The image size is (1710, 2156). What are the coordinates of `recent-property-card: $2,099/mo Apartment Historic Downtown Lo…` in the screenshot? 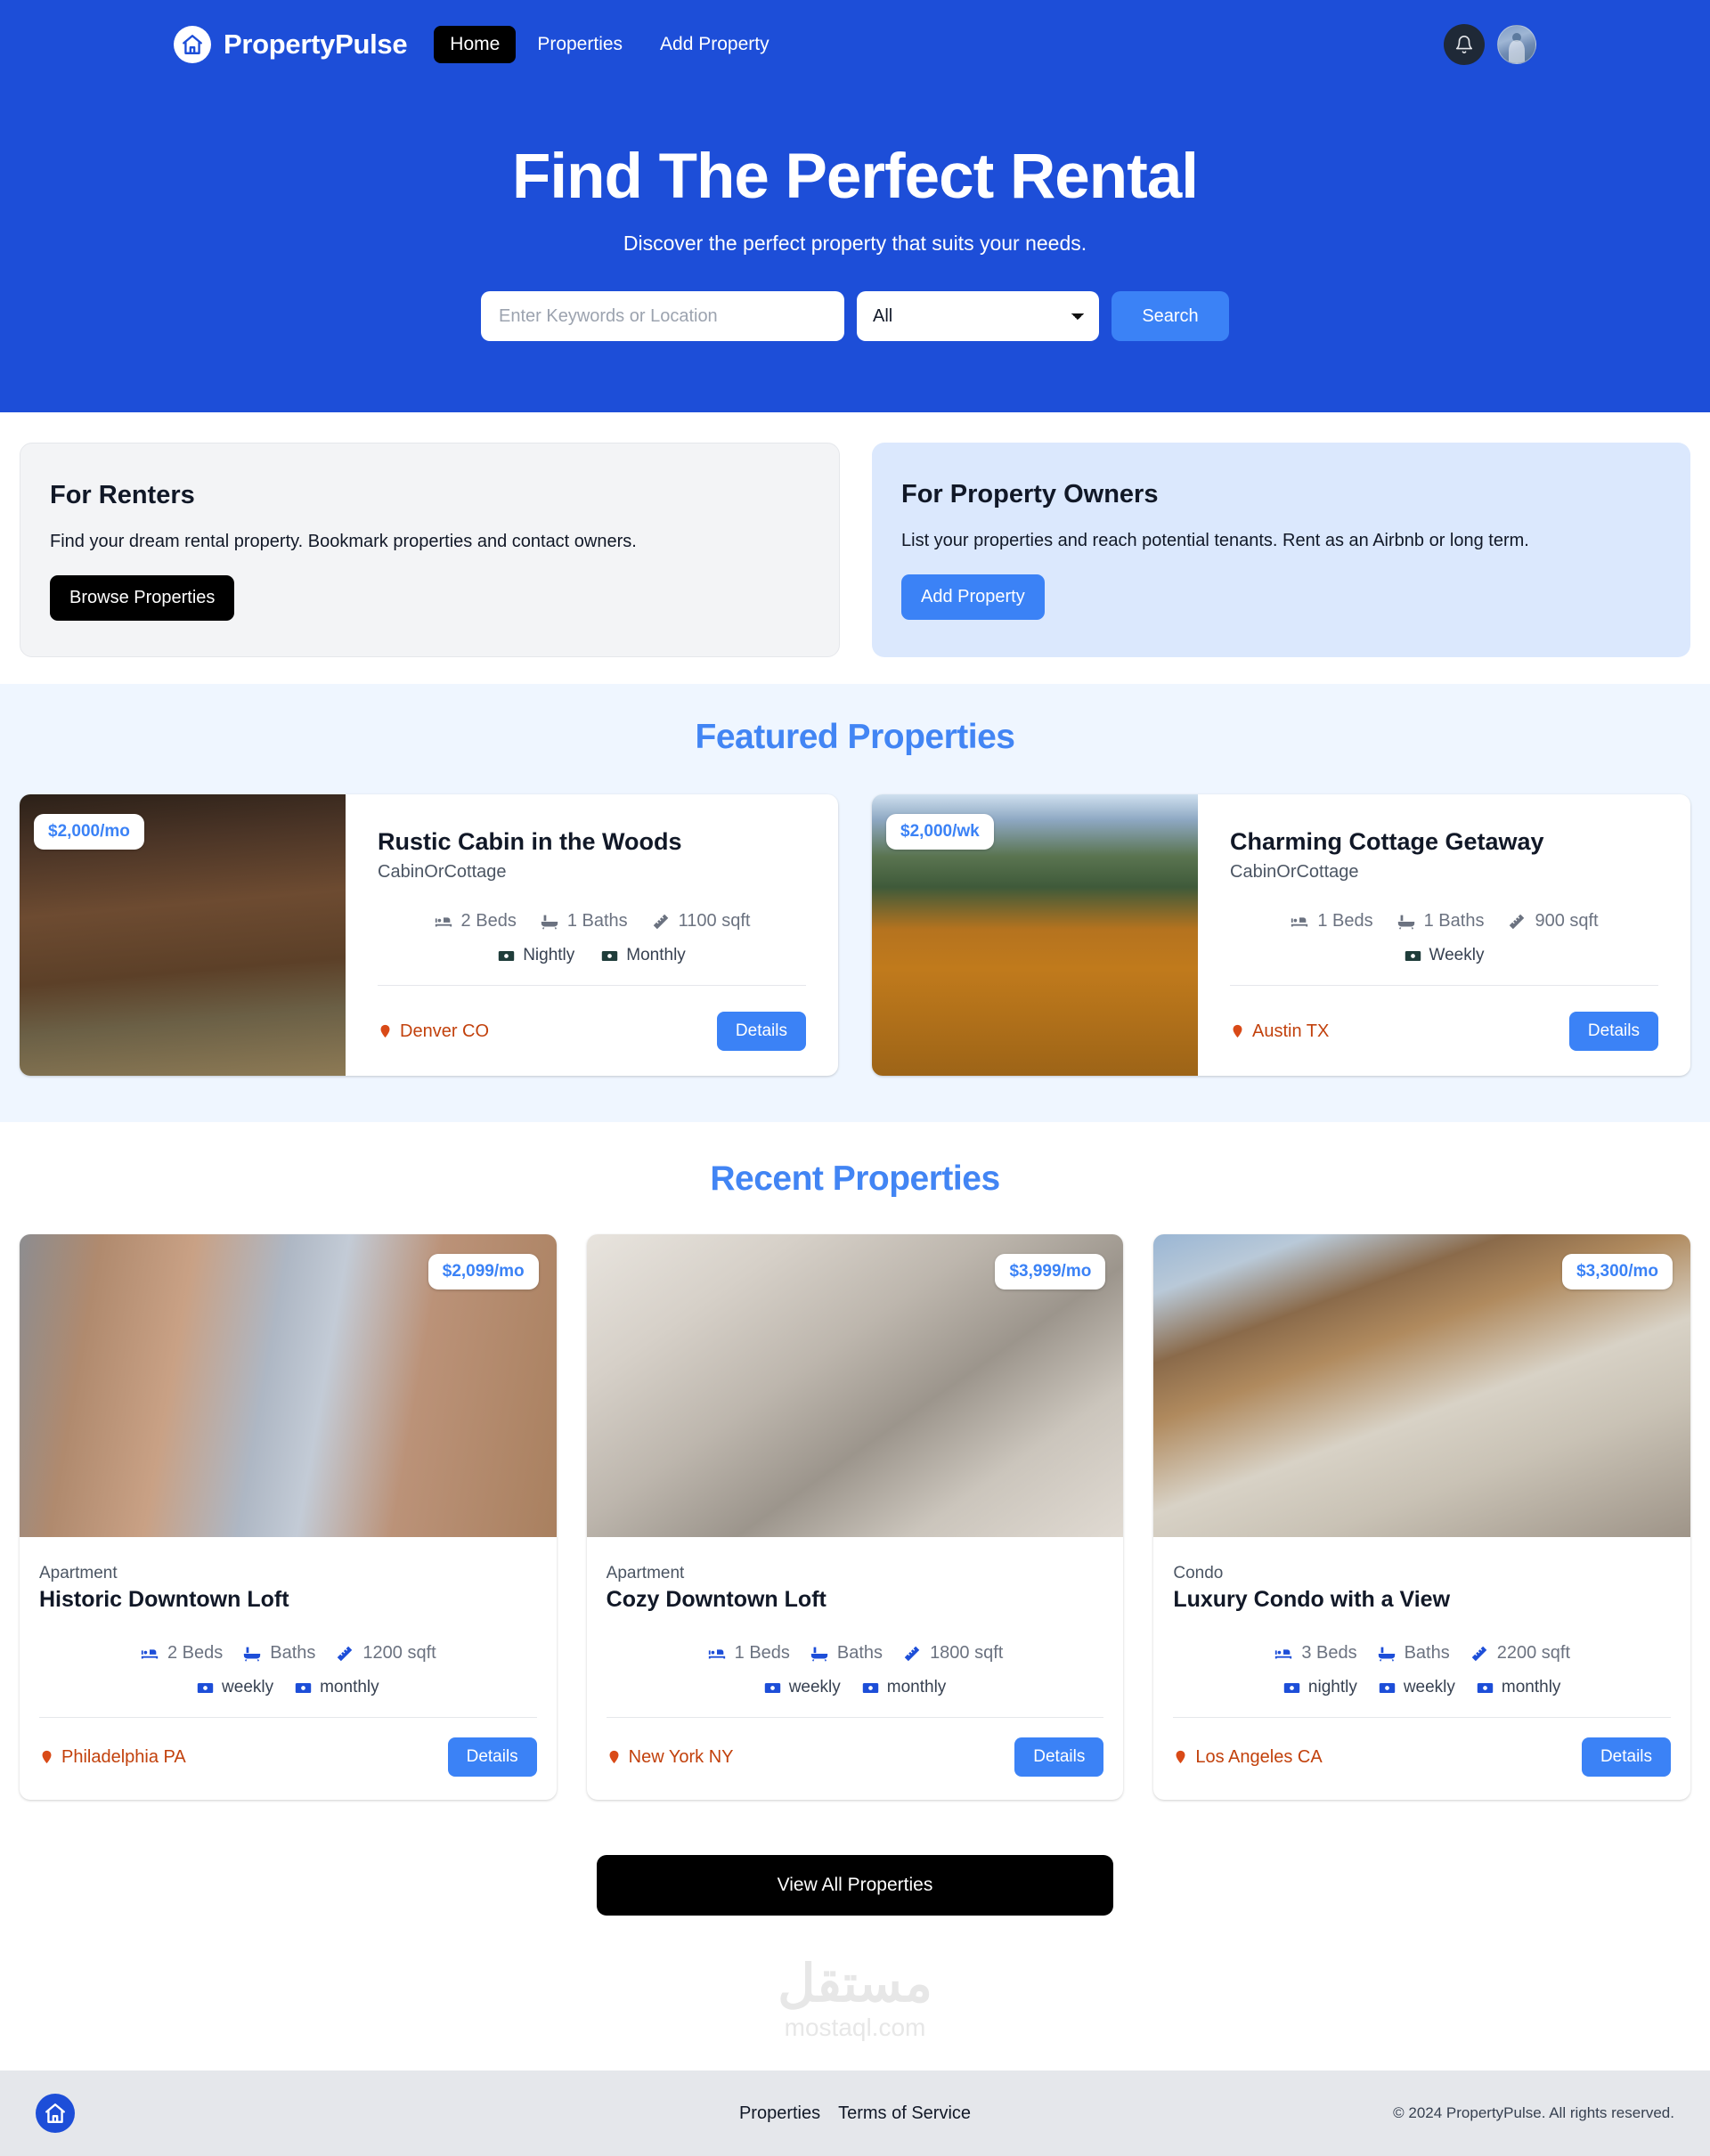 It's located at (288, 1517).